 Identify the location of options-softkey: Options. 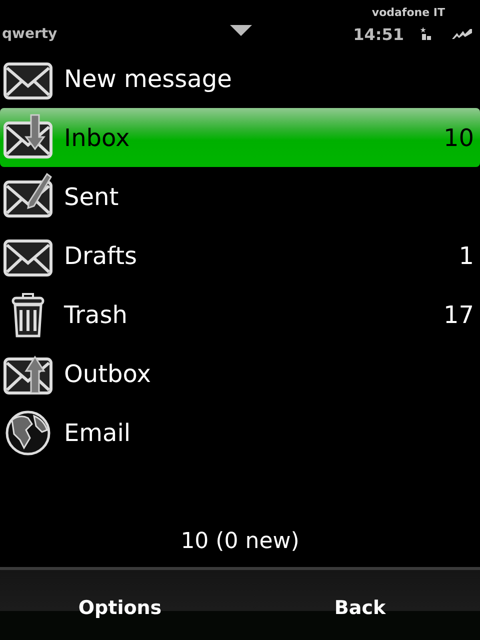
(120, 603).